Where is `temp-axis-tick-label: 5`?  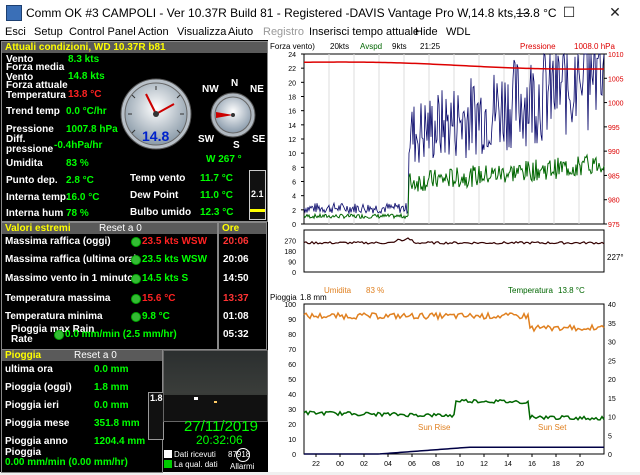 temp-axis-tick-label: 5 is located at coordinates (610, 436).